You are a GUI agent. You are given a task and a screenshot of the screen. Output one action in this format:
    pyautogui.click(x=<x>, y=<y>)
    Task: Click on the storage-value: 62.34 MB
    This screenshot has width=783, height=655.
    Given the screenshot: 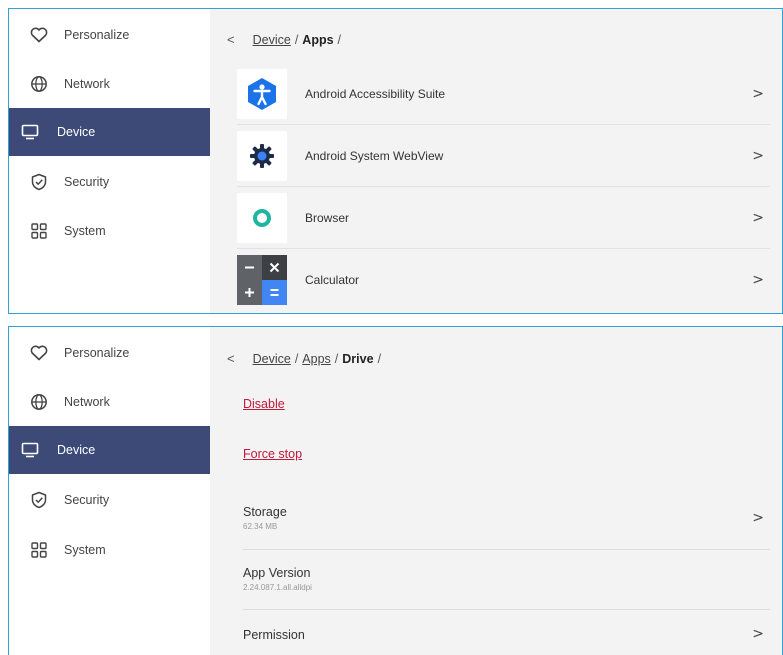 What is the action you would take?
    pyautogui.click(x=260, y=526)
    